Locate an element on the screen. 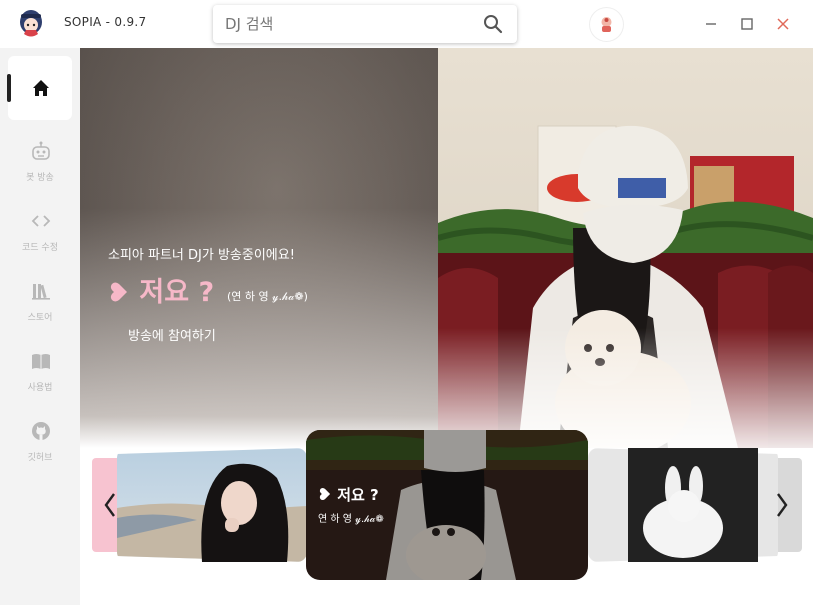  github-icon is located at coordinates (41, 431).